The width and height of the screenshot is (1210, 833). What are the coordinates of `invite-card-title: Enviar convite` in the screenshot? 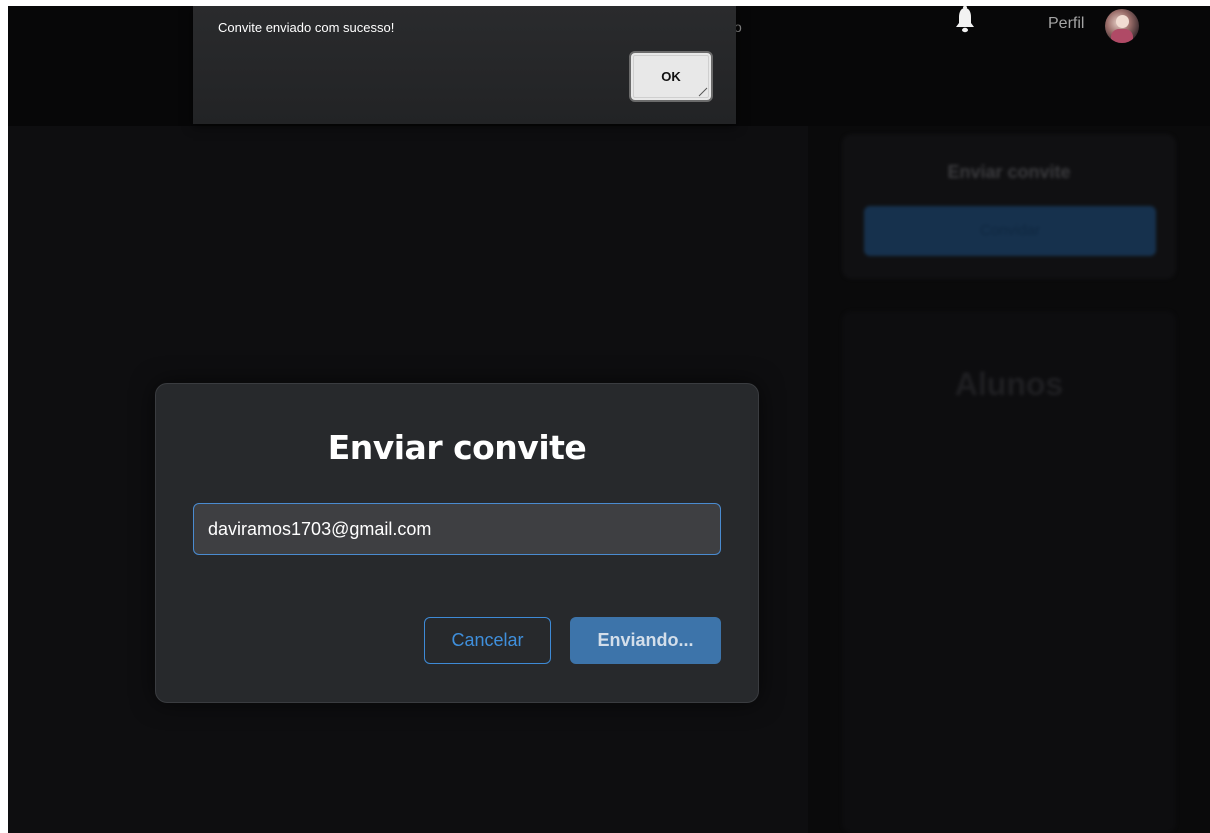 It's located at (1009, 172).